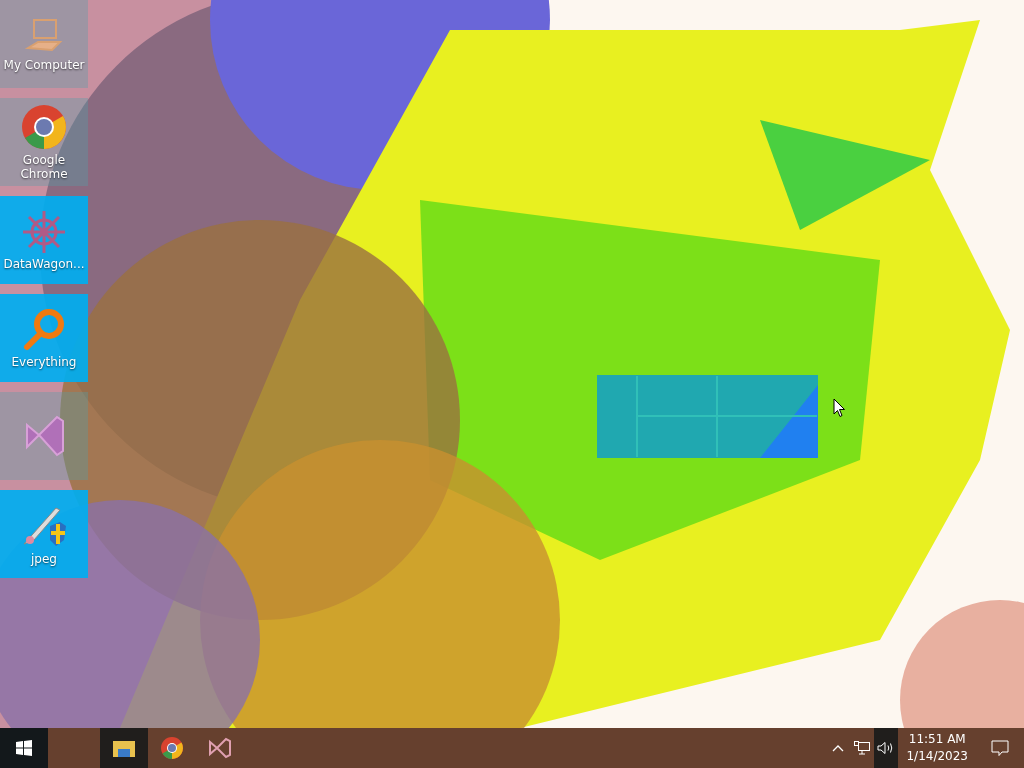 Image resolution: width=1024 pixels, height=768 pixels. Describe the element at coordinates (838, 748) in the screenshot. I see `chevron-up-icon` at that location.